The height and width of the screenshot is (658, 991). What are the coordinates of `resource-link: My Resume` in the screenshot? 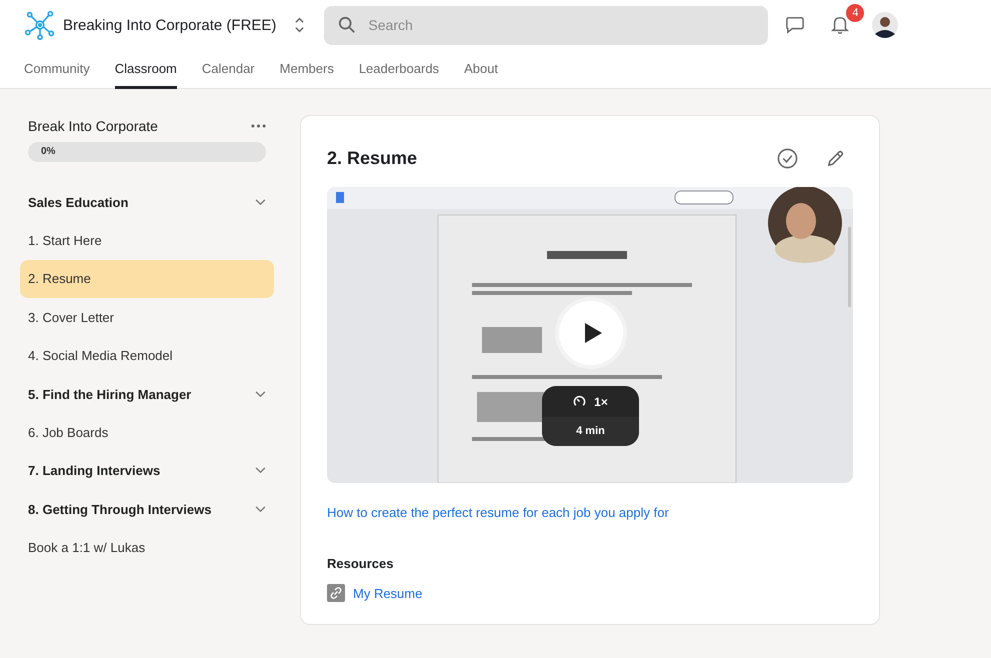 It's located at (387, 593).